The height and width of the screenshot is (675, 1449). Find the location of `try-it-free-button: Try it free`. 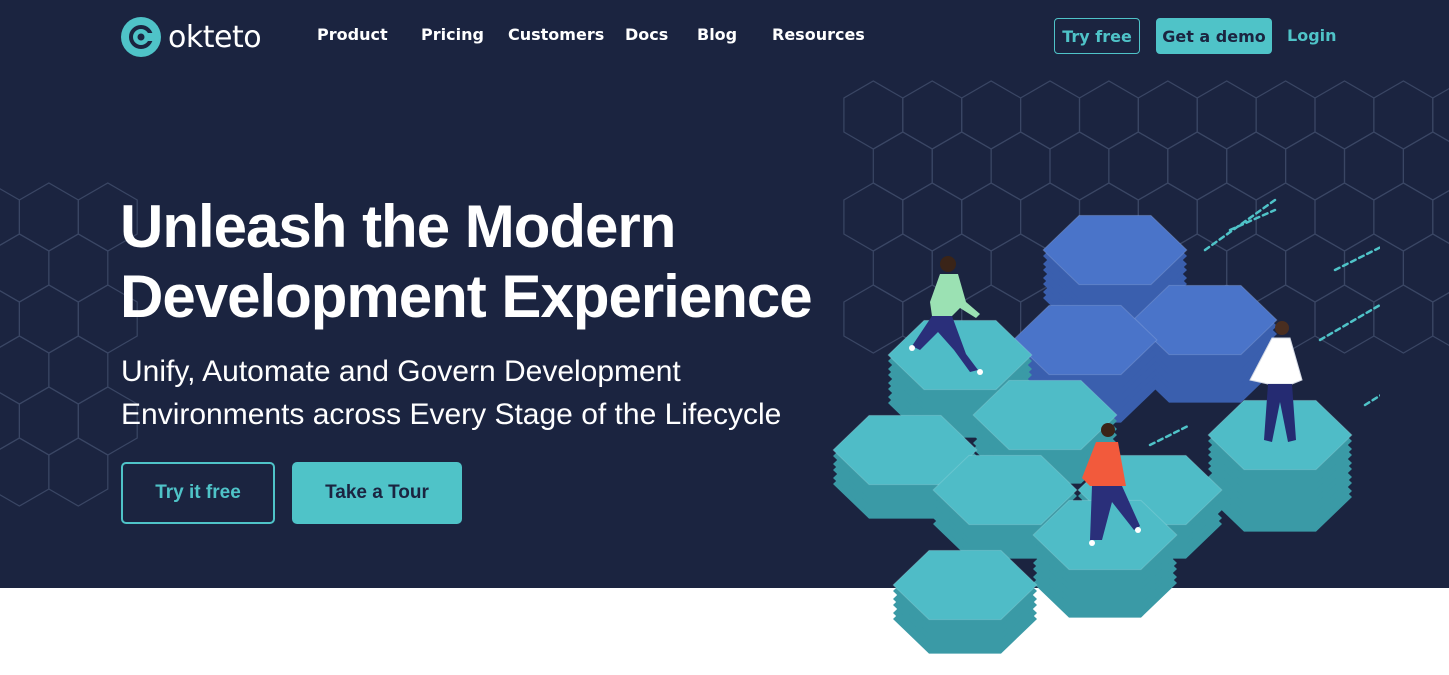

try-it-free-button: Try it free is located at coordinates (198, 493).